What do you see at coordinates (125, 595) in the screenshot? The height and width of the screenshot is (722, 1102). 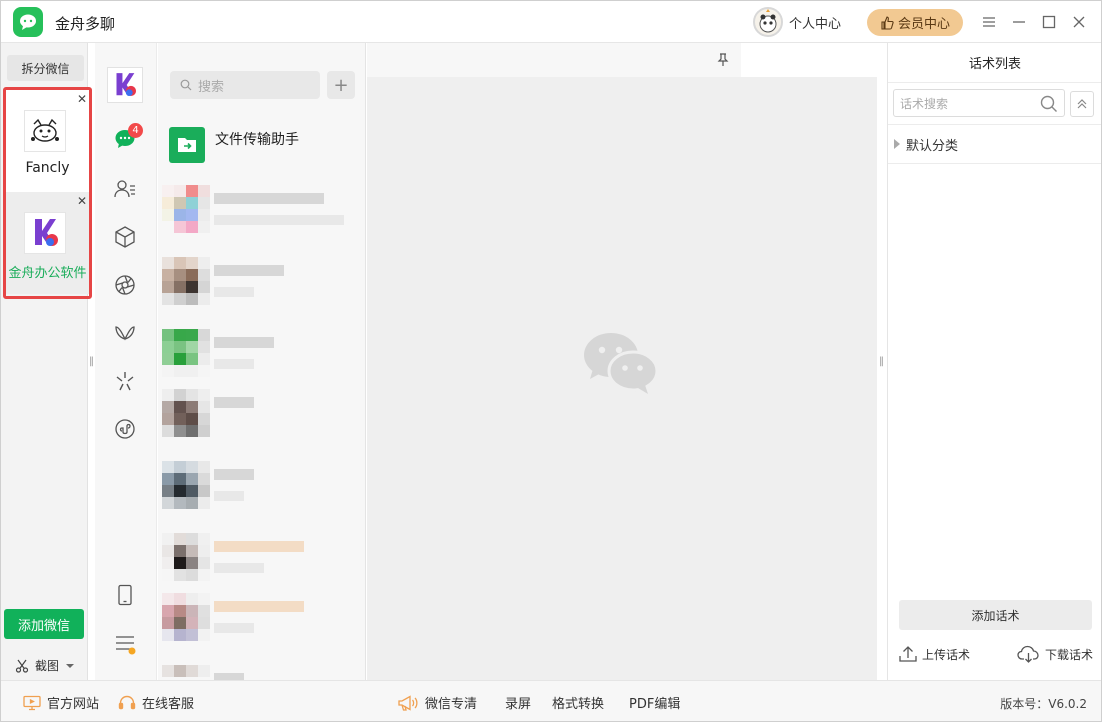 I see `phone-icon` at bounding box center [125, 595].